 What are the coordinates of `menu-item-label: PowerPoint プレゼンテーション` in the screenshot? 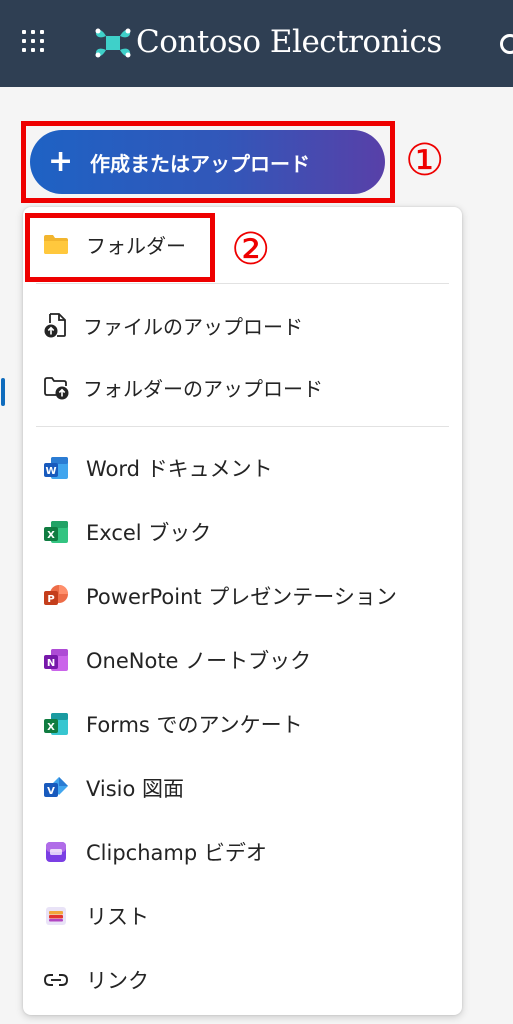 It's located at (241, 597).